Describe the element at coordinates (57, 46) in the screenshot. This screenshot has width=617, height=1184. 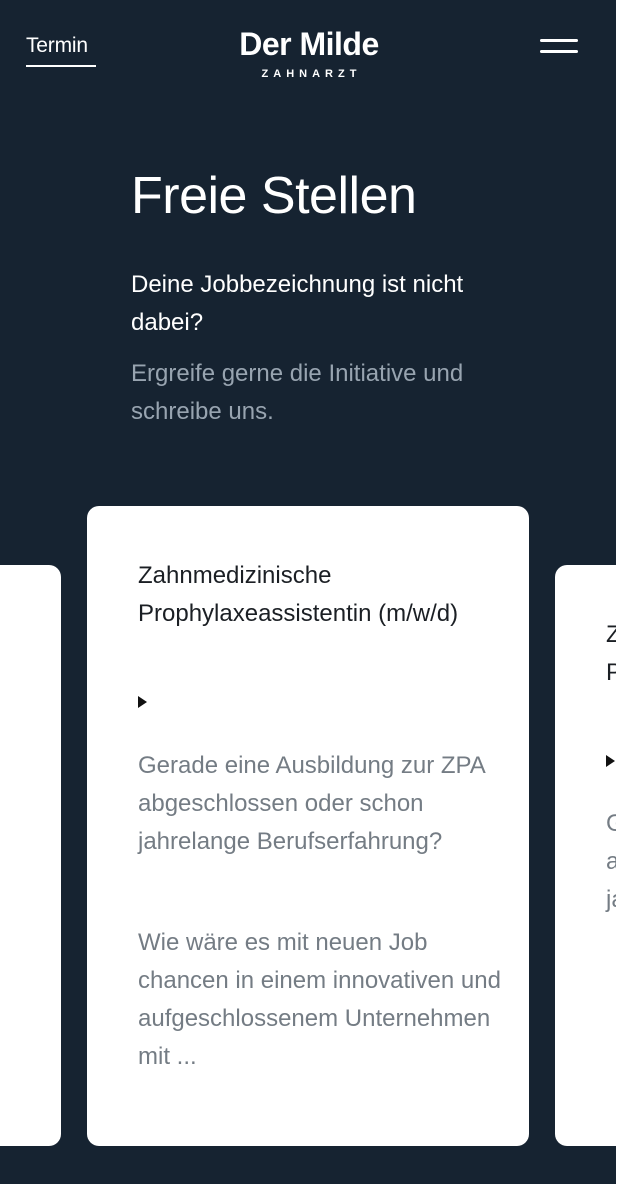
I see `appointment-link: Termin` at that location.